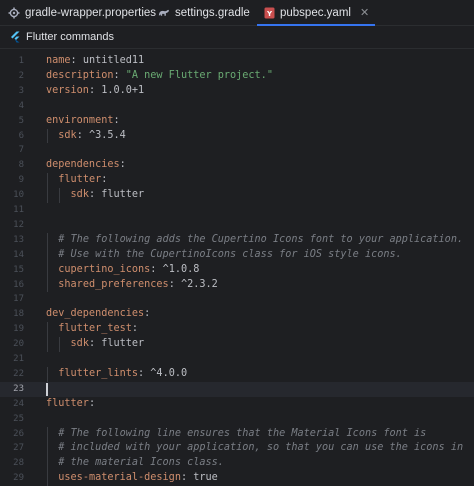 This screenshot has width=474, height=486. Describe the element at coordinates (237, 91) in the screenshot. I see `code-line: 3 version: 1.0.0+1` at that location.